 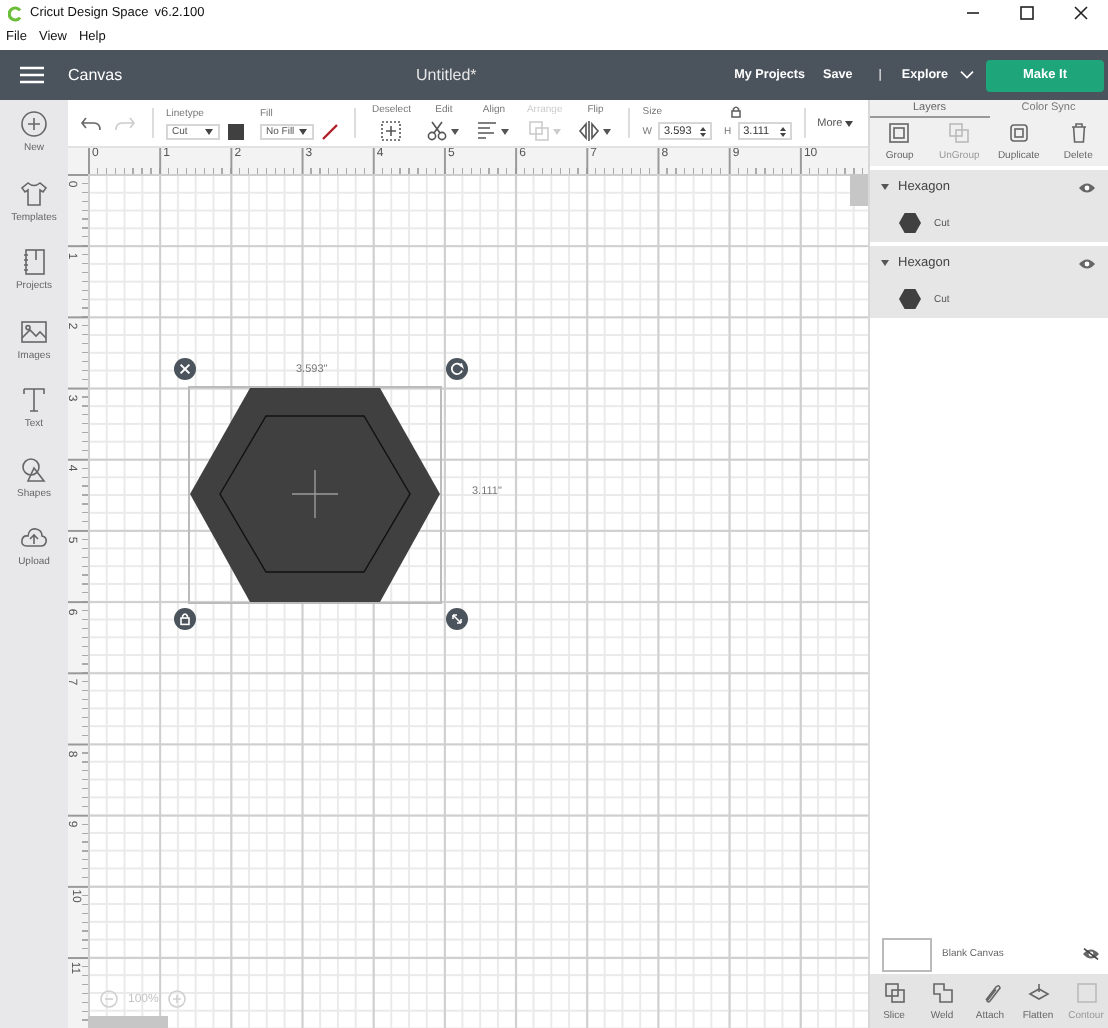 What do you see at coordinates (907, 954) in the screenshot?
I see `canvas-swatch` at bounding box center [907, 954].